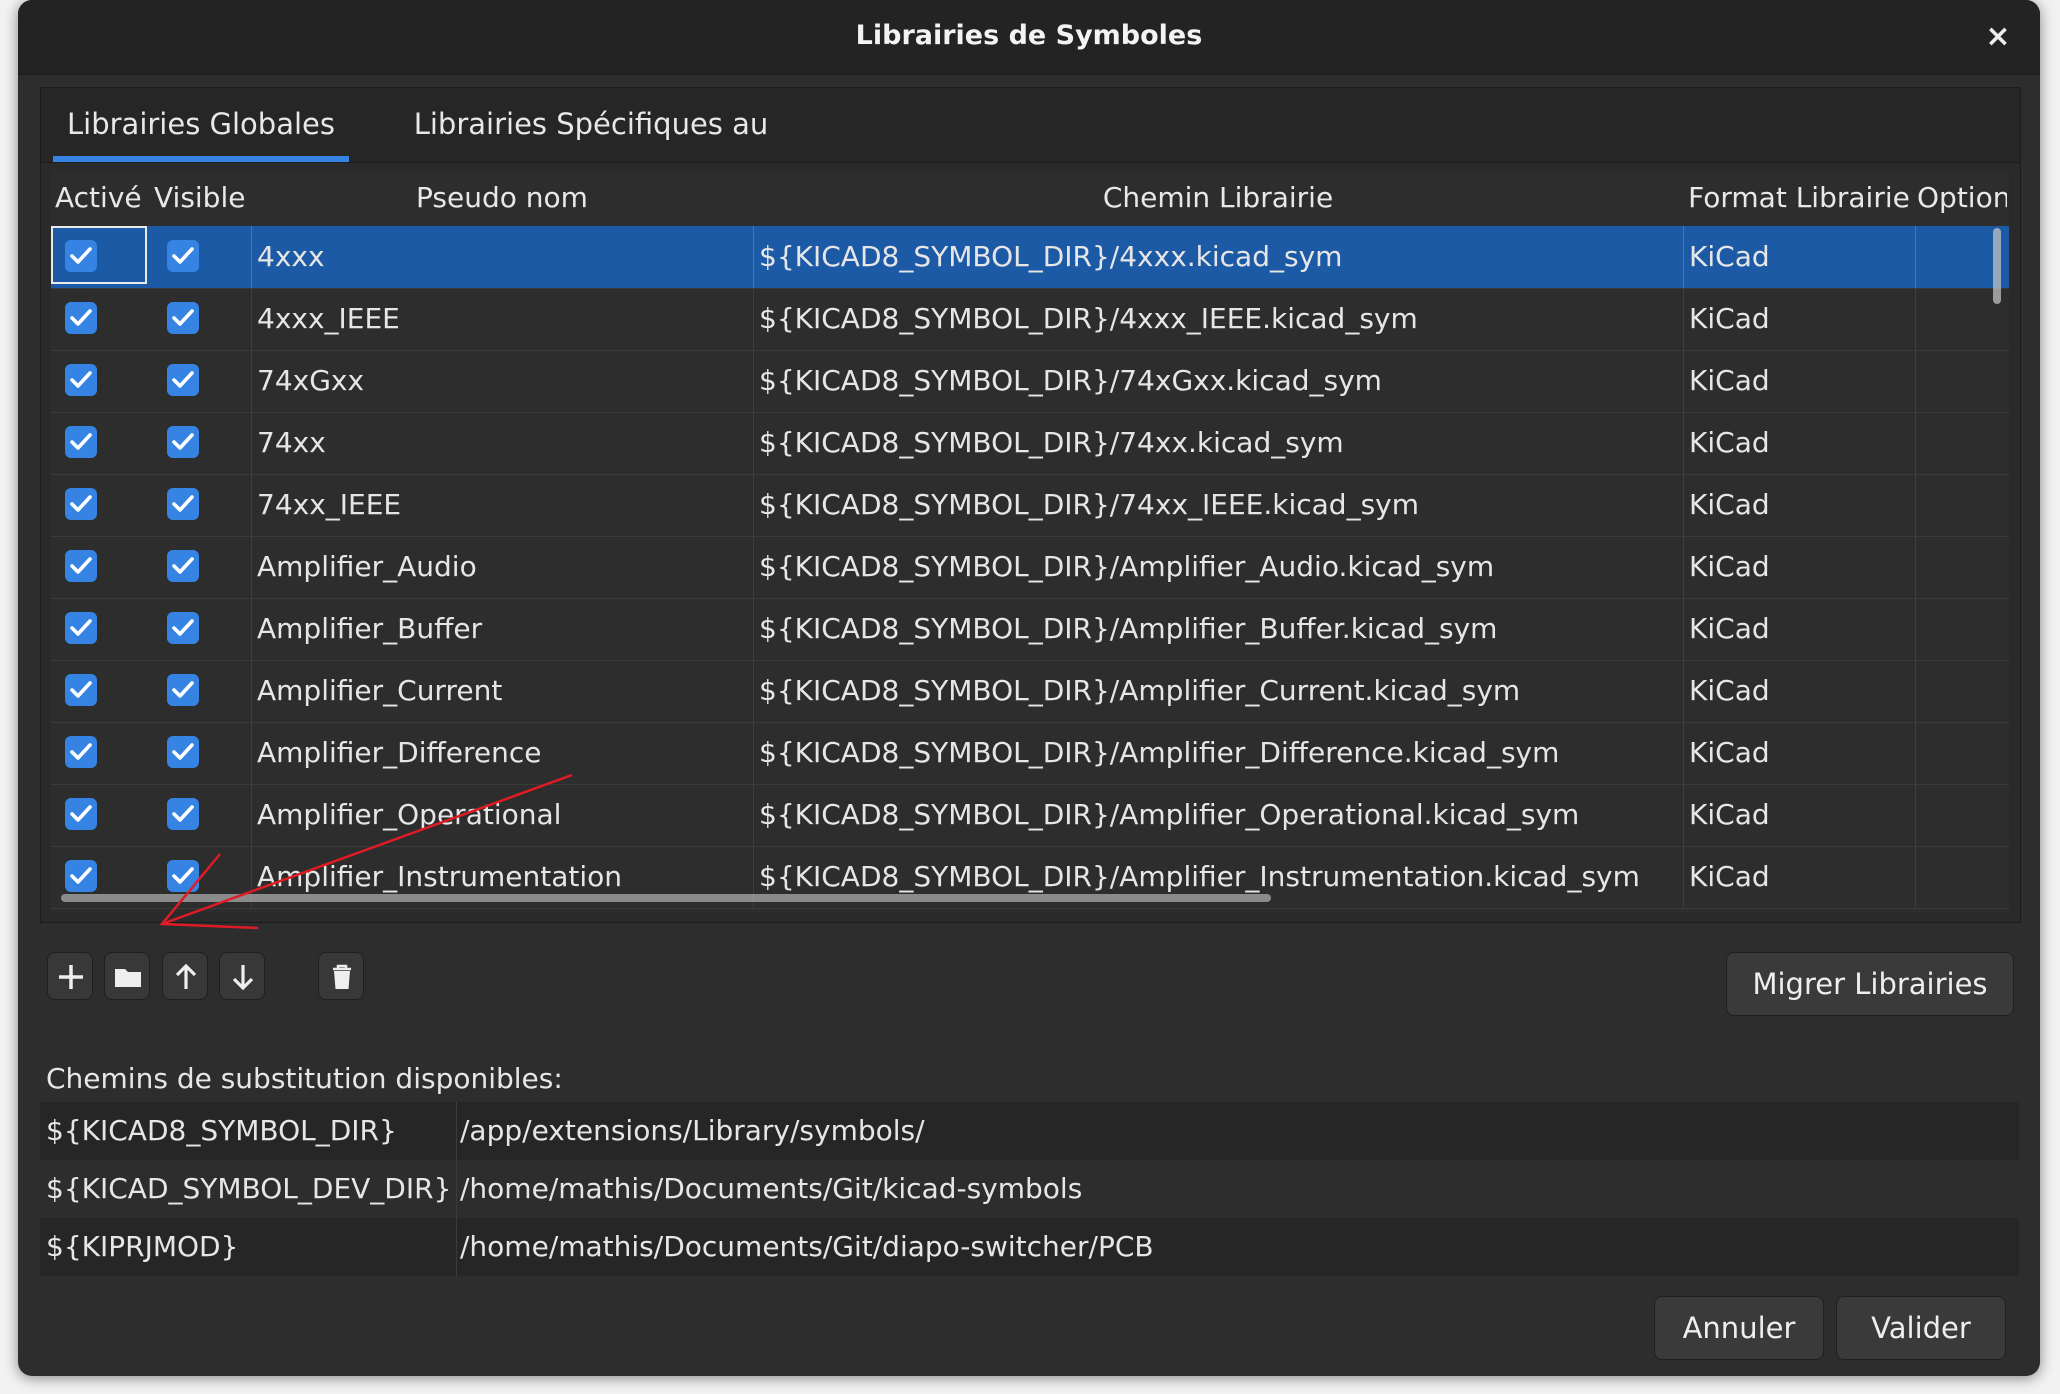  Describe the element at coordinates (502, 319) in the screenshot. I see `nickname-cell: 4xxx_IEEE` at that location.